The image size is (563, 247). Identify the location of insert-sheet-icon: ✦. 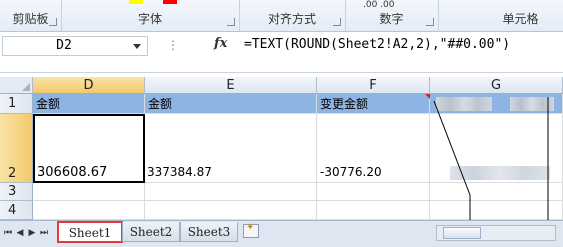
(251, 230).